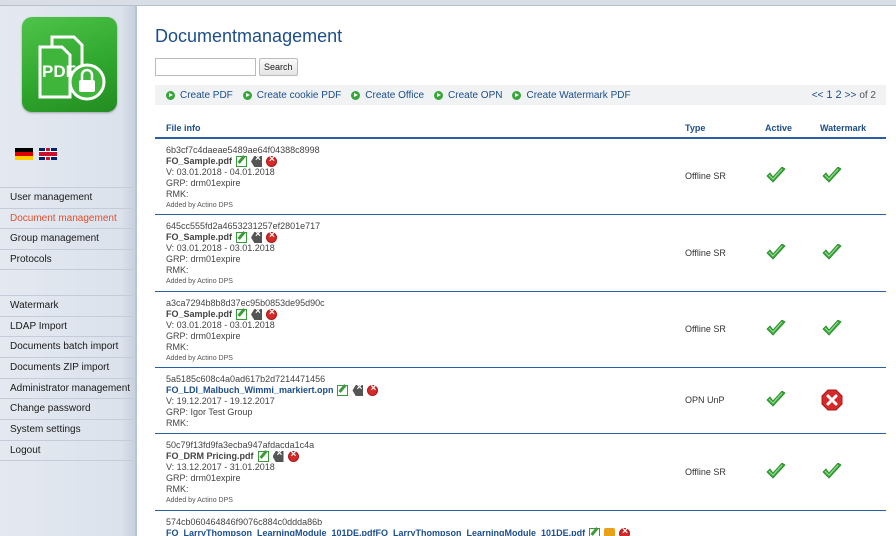  Describe the element at coordinates (526, 160) in the screenshot. I see `file-name-line: FO_Sample.pdf` at that location.